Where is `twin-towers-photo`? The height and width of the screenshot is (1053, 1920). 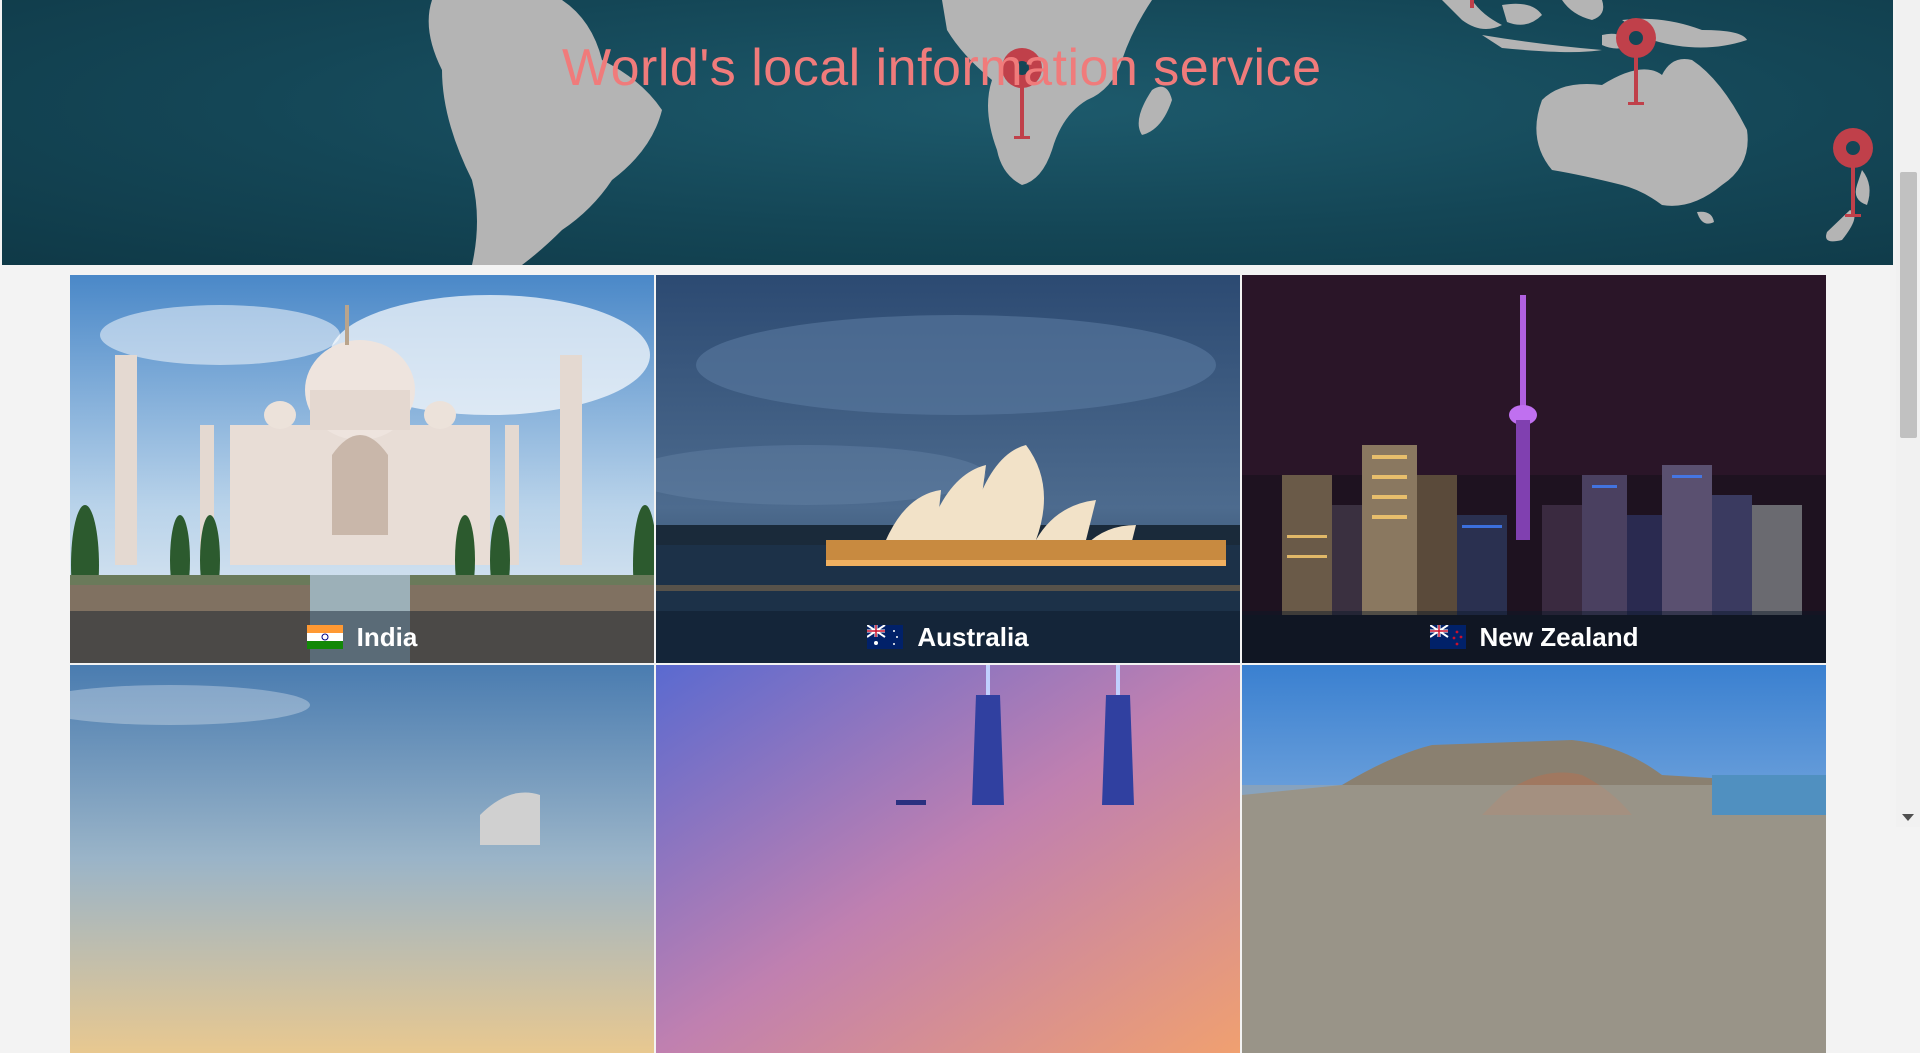 twin-towers-photo is located at coordinates (948, 859).